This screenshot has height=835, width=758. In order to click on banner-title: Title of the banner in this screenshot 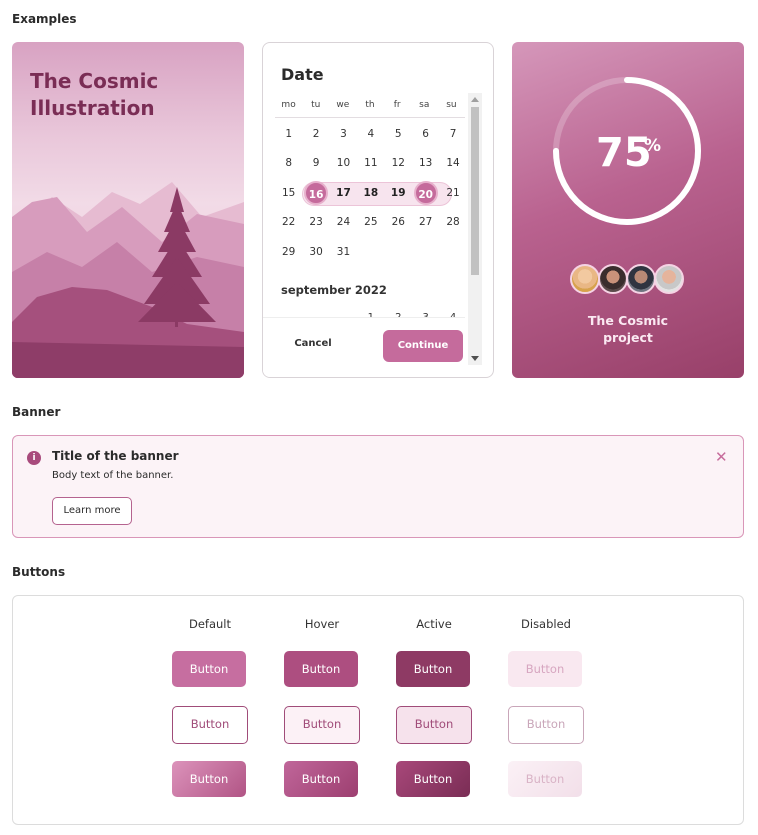, I will do `click(115, 456)`.